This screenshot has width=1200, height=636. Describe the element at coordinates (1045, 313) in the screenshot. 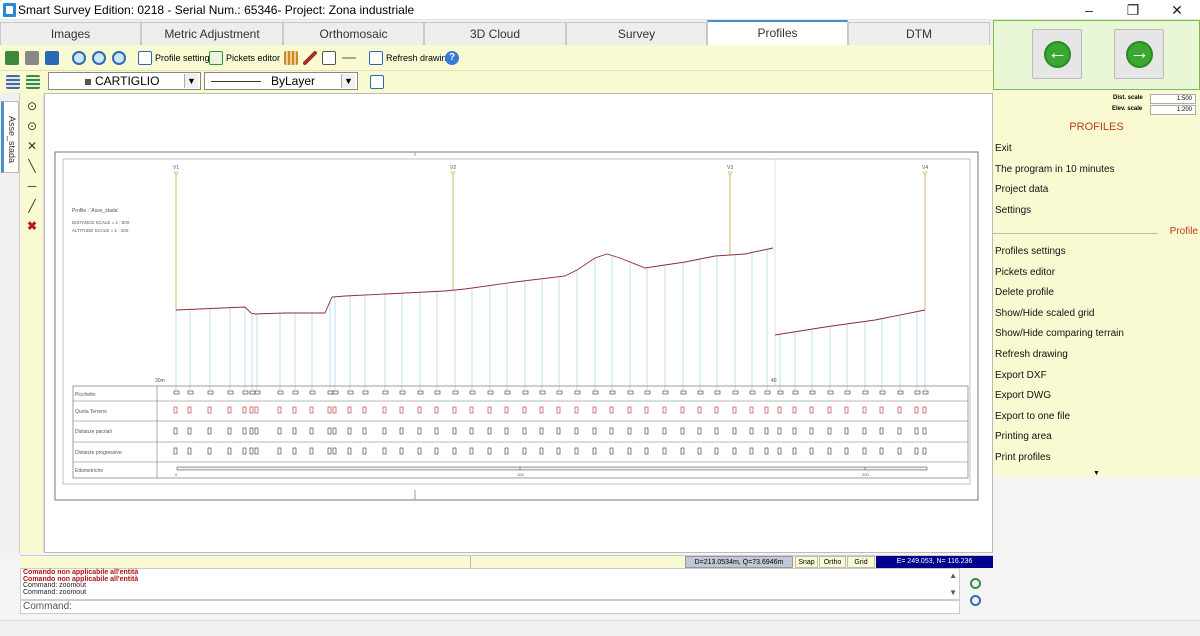

I see `menu-item-scaled-grid: Show/Hide scaled grid` at that location.